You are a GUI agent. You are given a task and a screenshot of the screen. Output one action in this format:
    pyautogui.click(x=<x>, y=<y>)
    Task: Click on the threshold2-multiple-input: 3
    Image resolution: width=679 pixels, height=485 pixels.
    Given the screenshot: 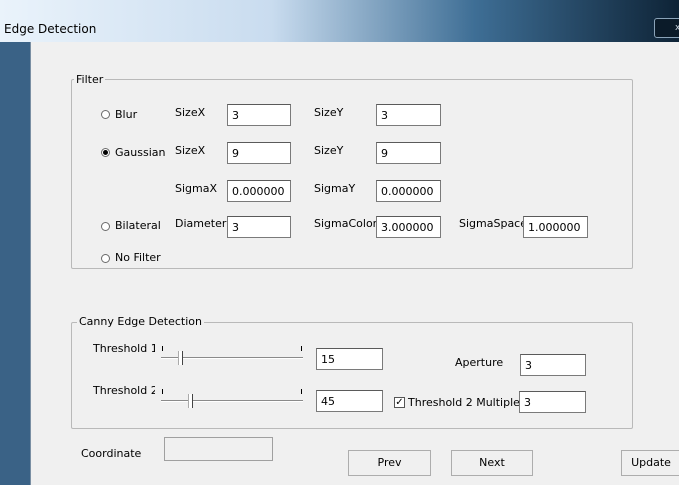 What is the action you would take?
    pyautogui.click(x=552, y=402)
    